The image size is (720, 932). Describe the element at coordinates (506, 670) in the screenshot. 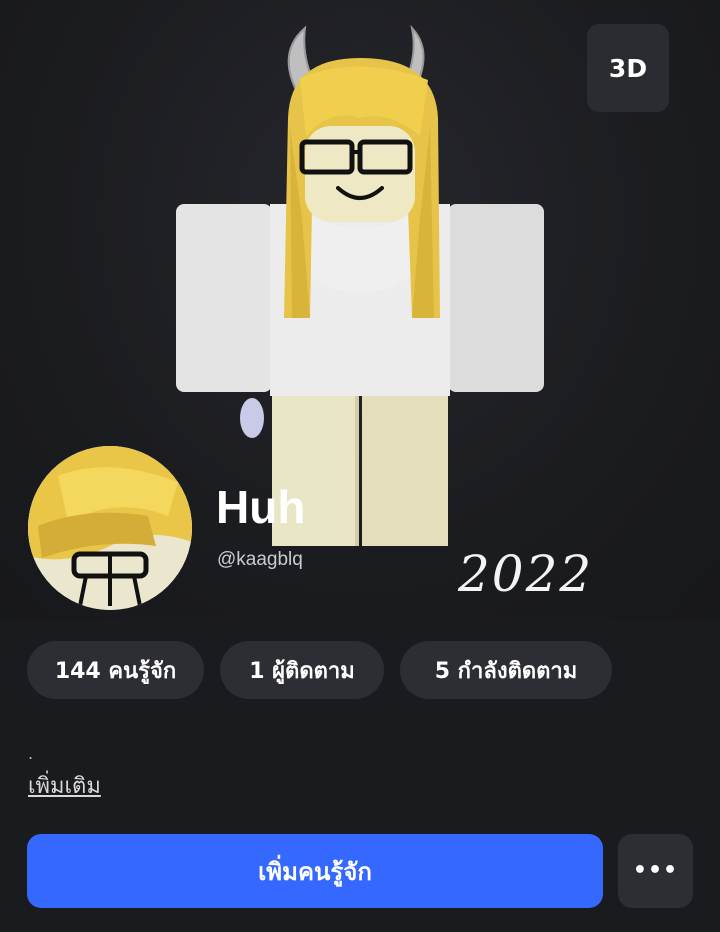

I see `following-count-chip: 5 กำลังติดตาม` at that location.